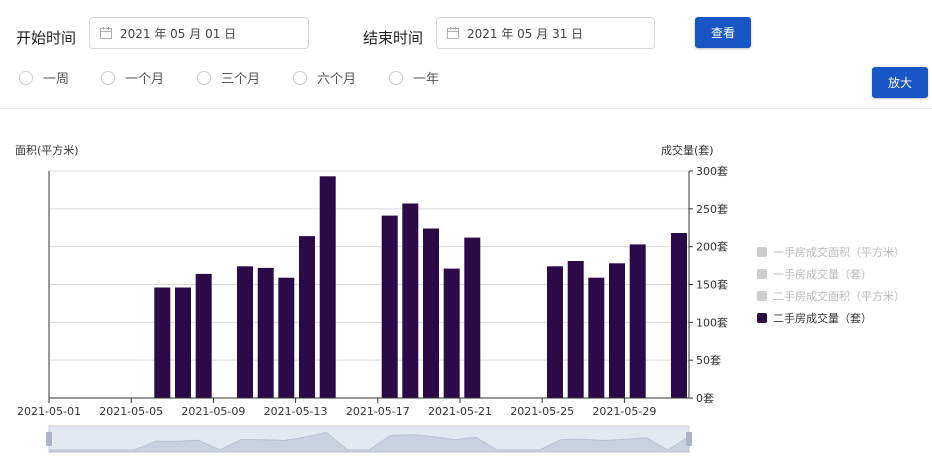  Describe the element at coordinates (822, 274) in the screenshot. I see `legend-label: 一手房成交量（套）` at that location.